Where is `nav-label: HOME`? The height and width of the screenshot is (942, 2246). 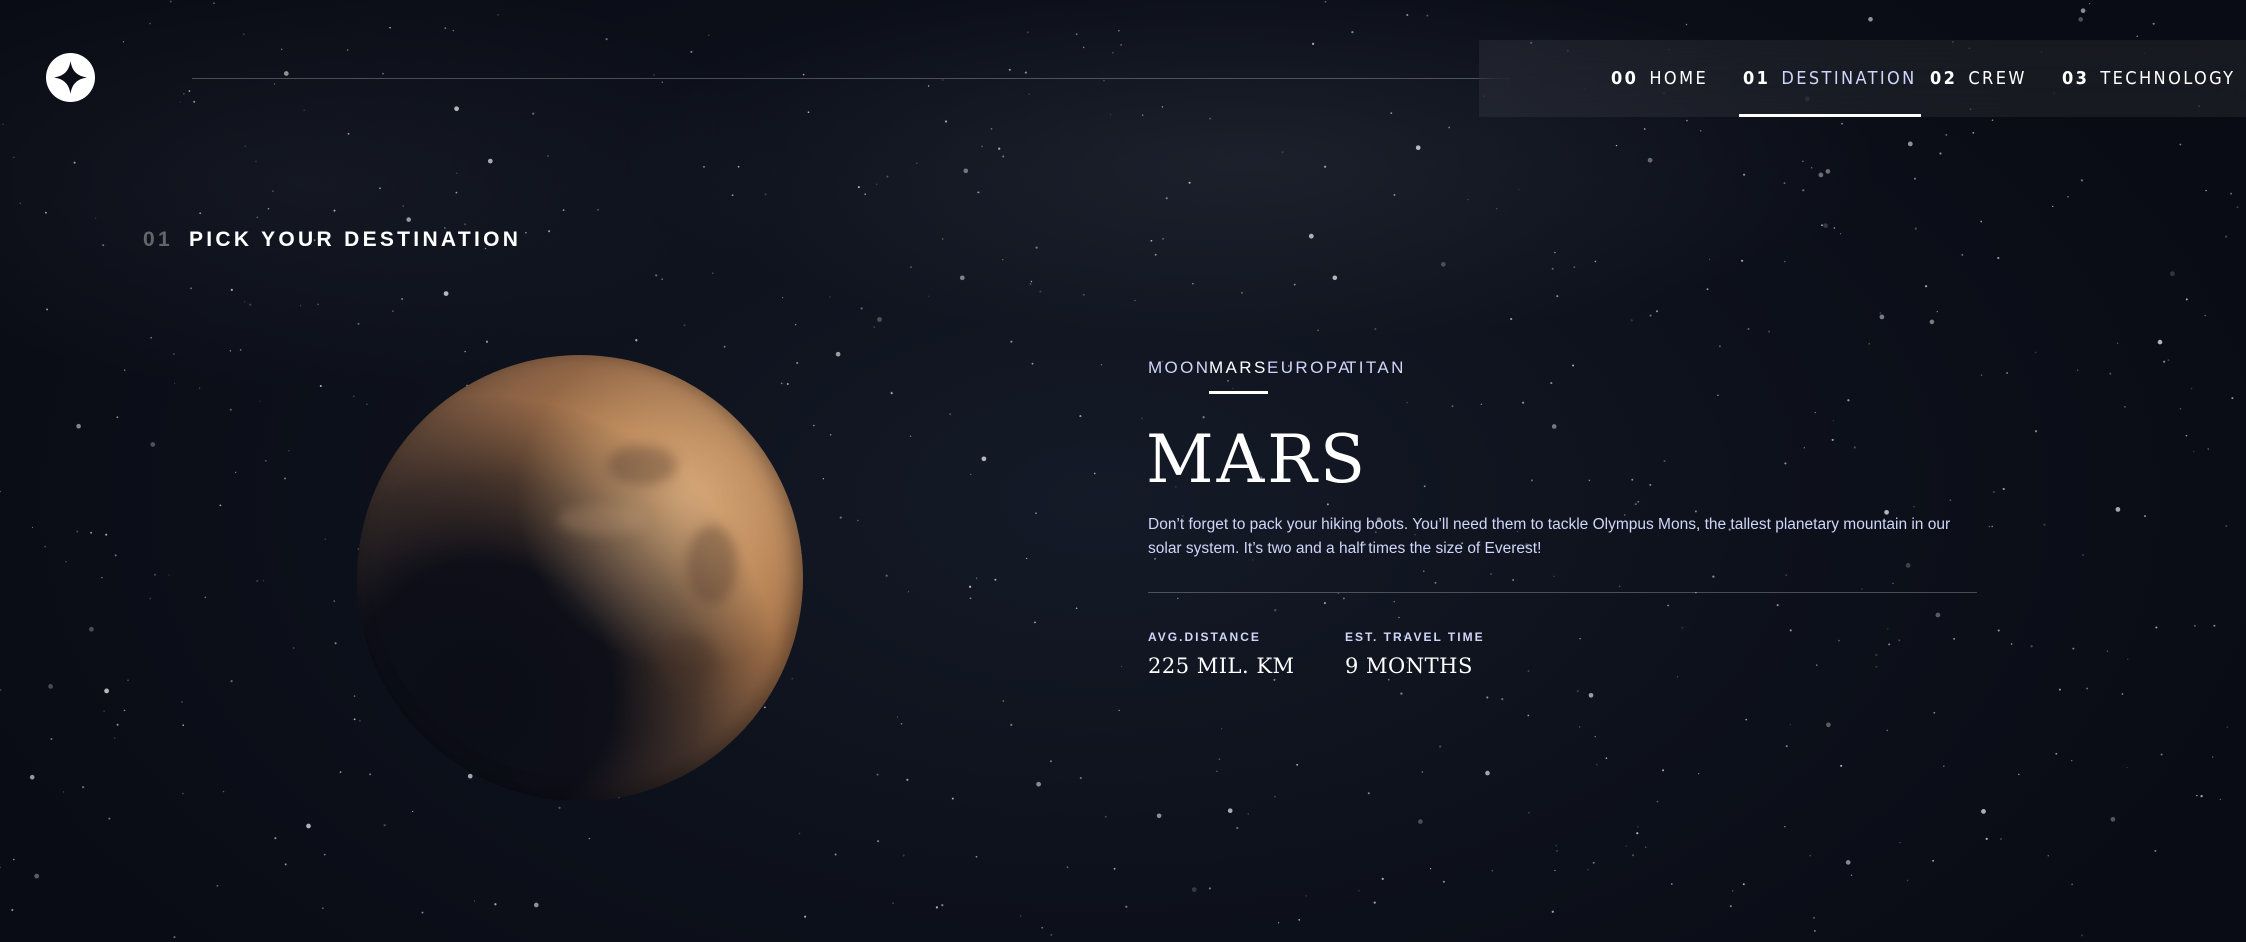 nav-label: HOME is located at coordinates (1679, 78).